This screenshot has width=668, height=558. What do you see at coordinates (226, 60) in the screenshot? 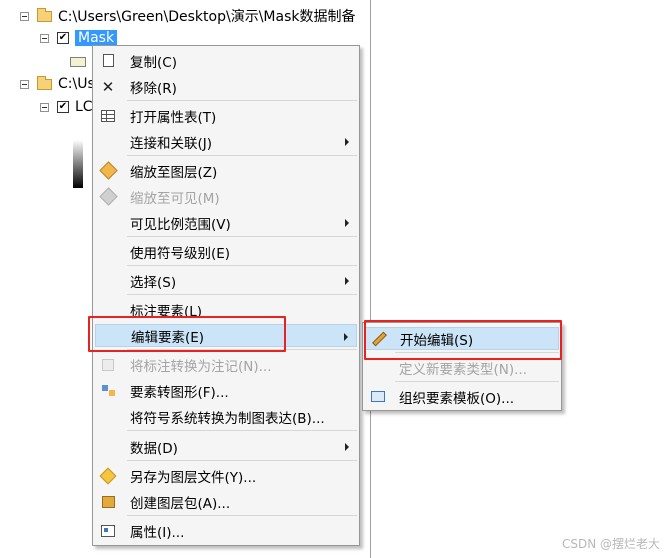
I see `menu-item-copy: 复制(C)` at bounding box center [226, 60].